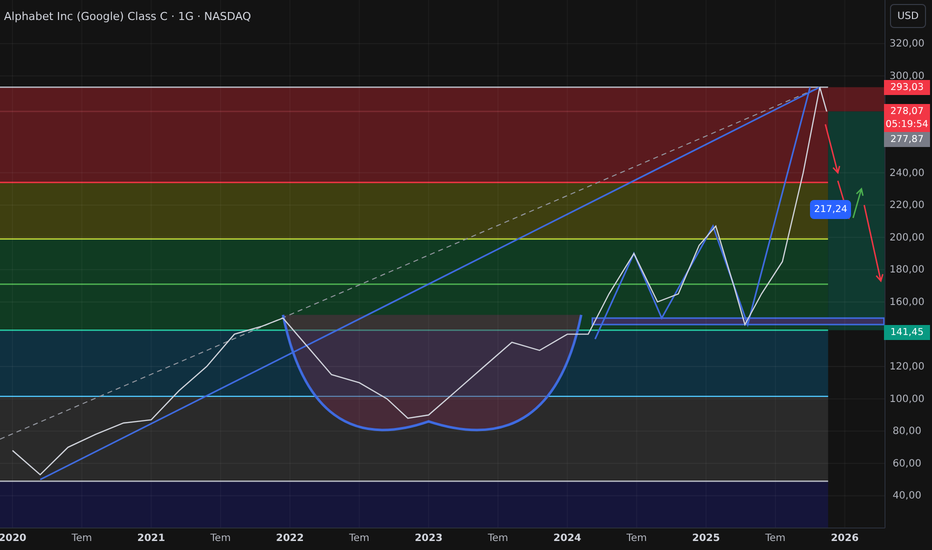 This screenshot has height=550, width=932. I want to click on x-axis-label: 2023, so click(428, 538).